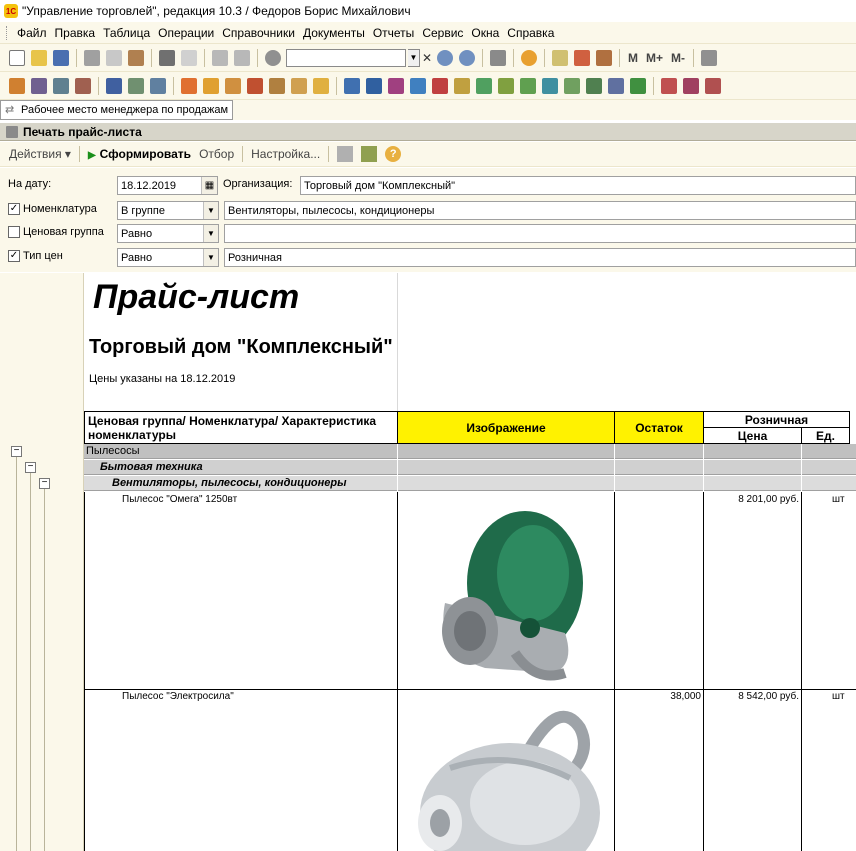 The height and width of the screenshot is (851, 856). What do you see at coordinates (114, 85) in the screenshot?
I see `partners-icon` at bounding box center [114, 85].